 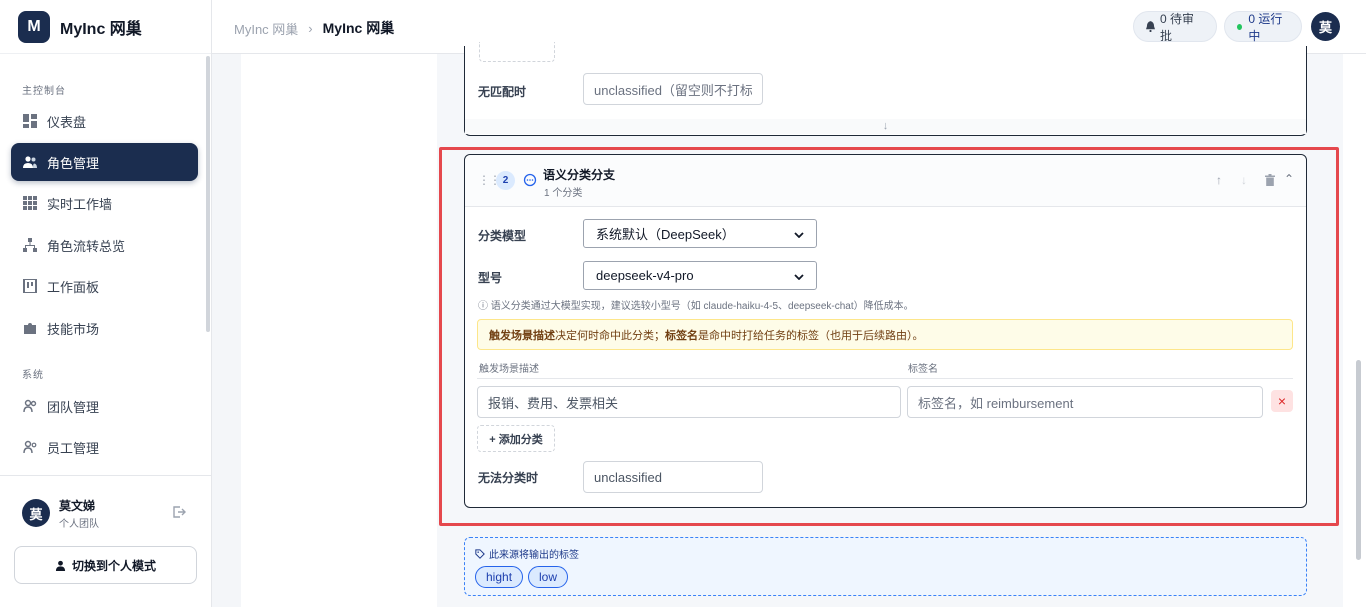 What do you see at coordinates (73, 163) in the screenshot?
I see `sidebar-item-label: 角色管理` at bounding box center [73, 163].